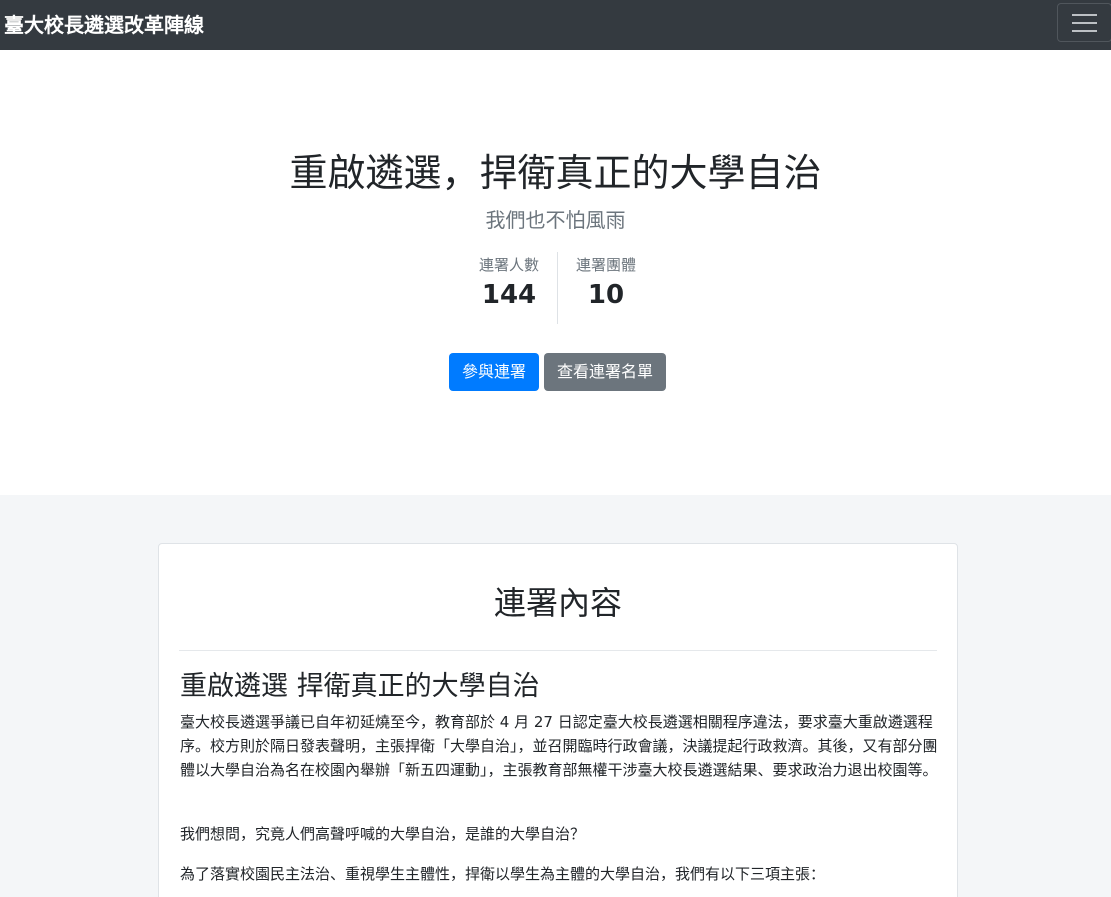 This screenshot has width=1111, height=897. Describe the element at coordinates (383, 834) in the screenshot. I see `article-paragraph: 我們想問，究竟人們高聲呼喊的大學自治，是誰的大學自治？` at that location.